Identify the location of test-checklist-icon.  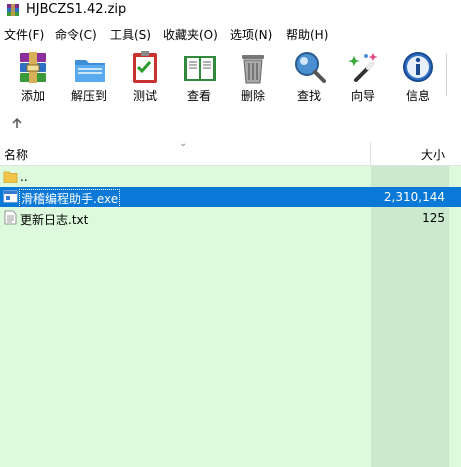
(145, 67).